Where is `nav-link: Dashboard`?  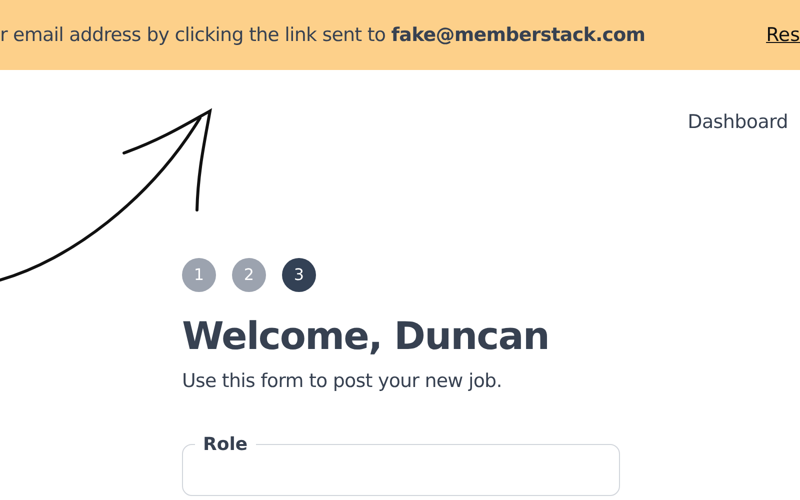
nav-link: Dashboard is located at coordinates (738, 122).